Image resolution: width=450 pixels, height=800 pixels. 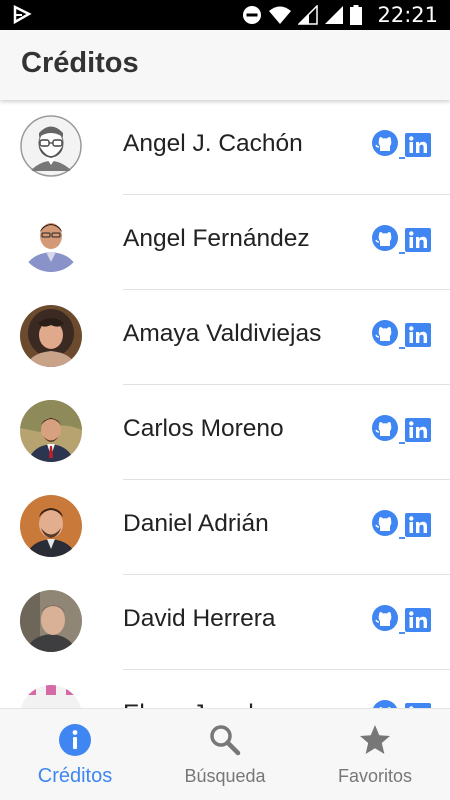 I want to click on list-item: Angel Fernández, so click(x=225, y=242).